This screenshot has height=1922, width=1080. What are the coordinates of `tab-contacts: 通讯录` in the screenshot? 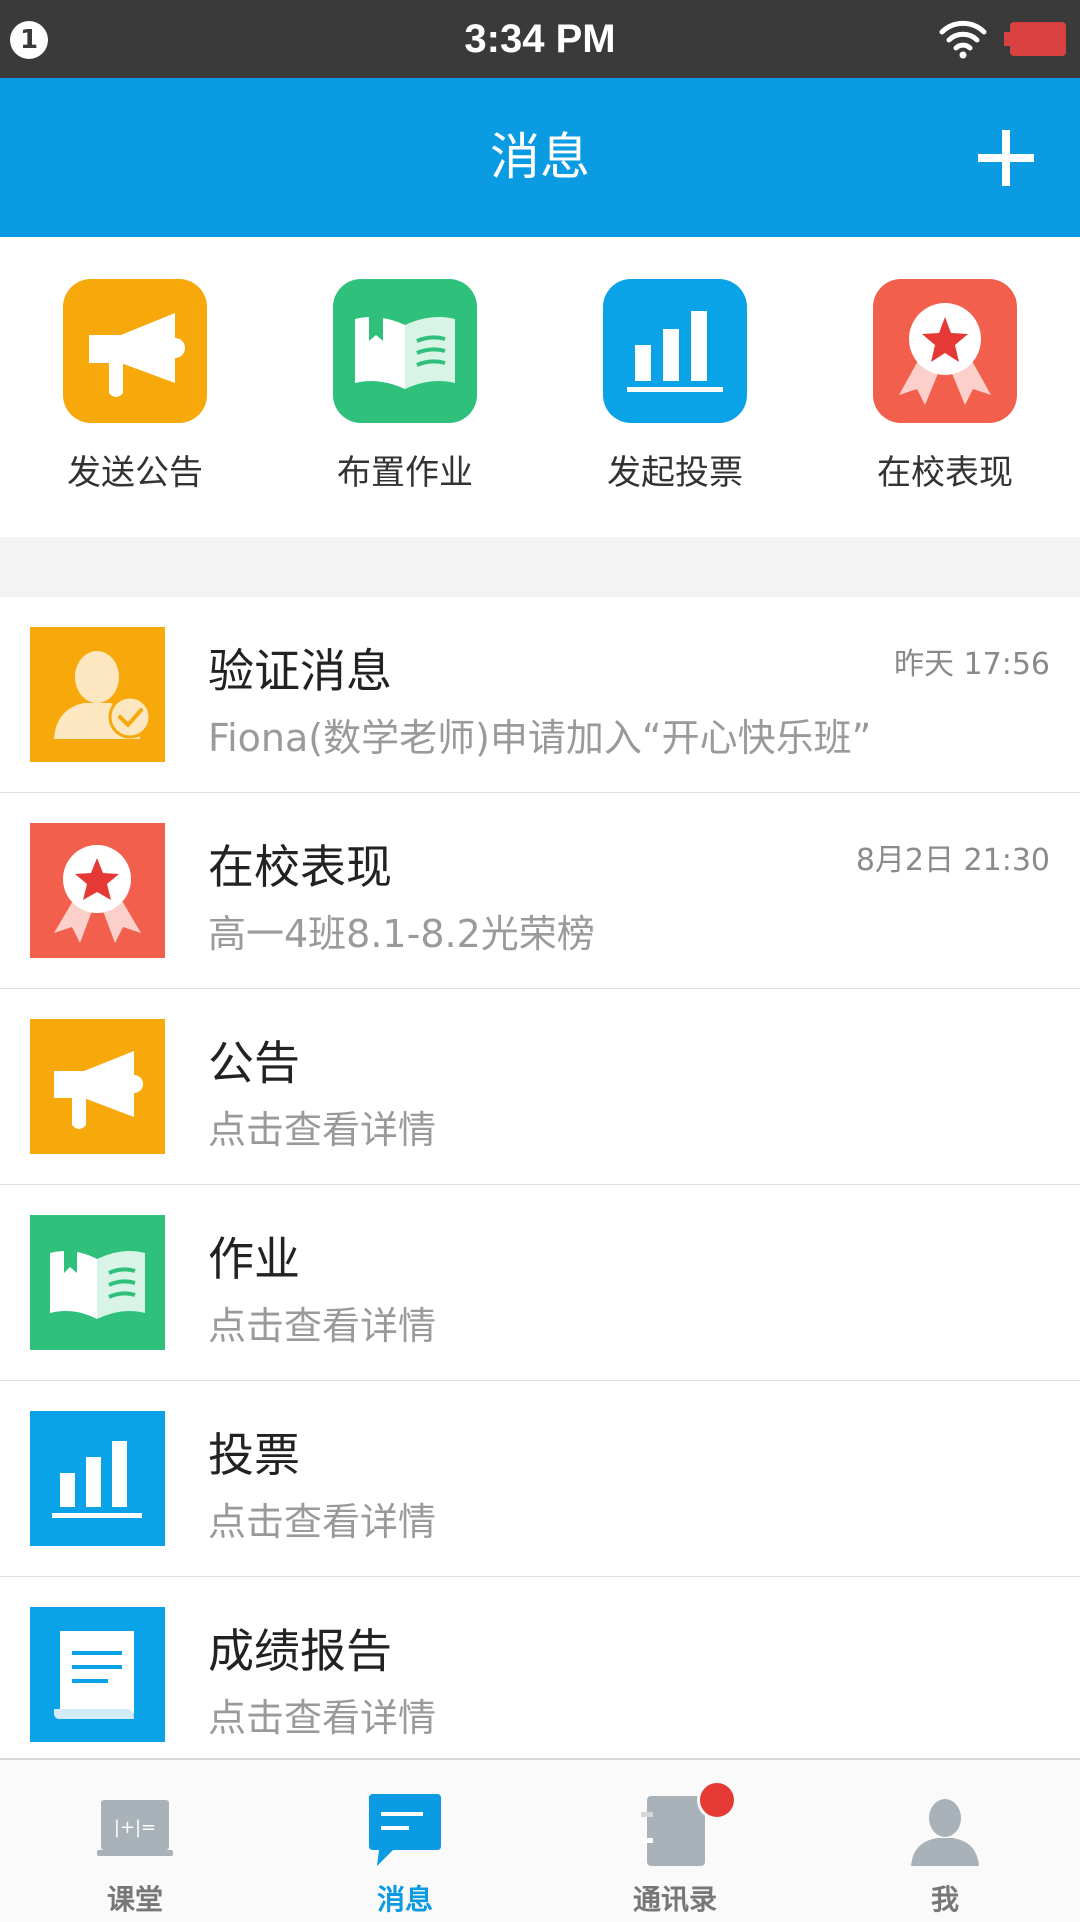 It's located at (675, 1841).